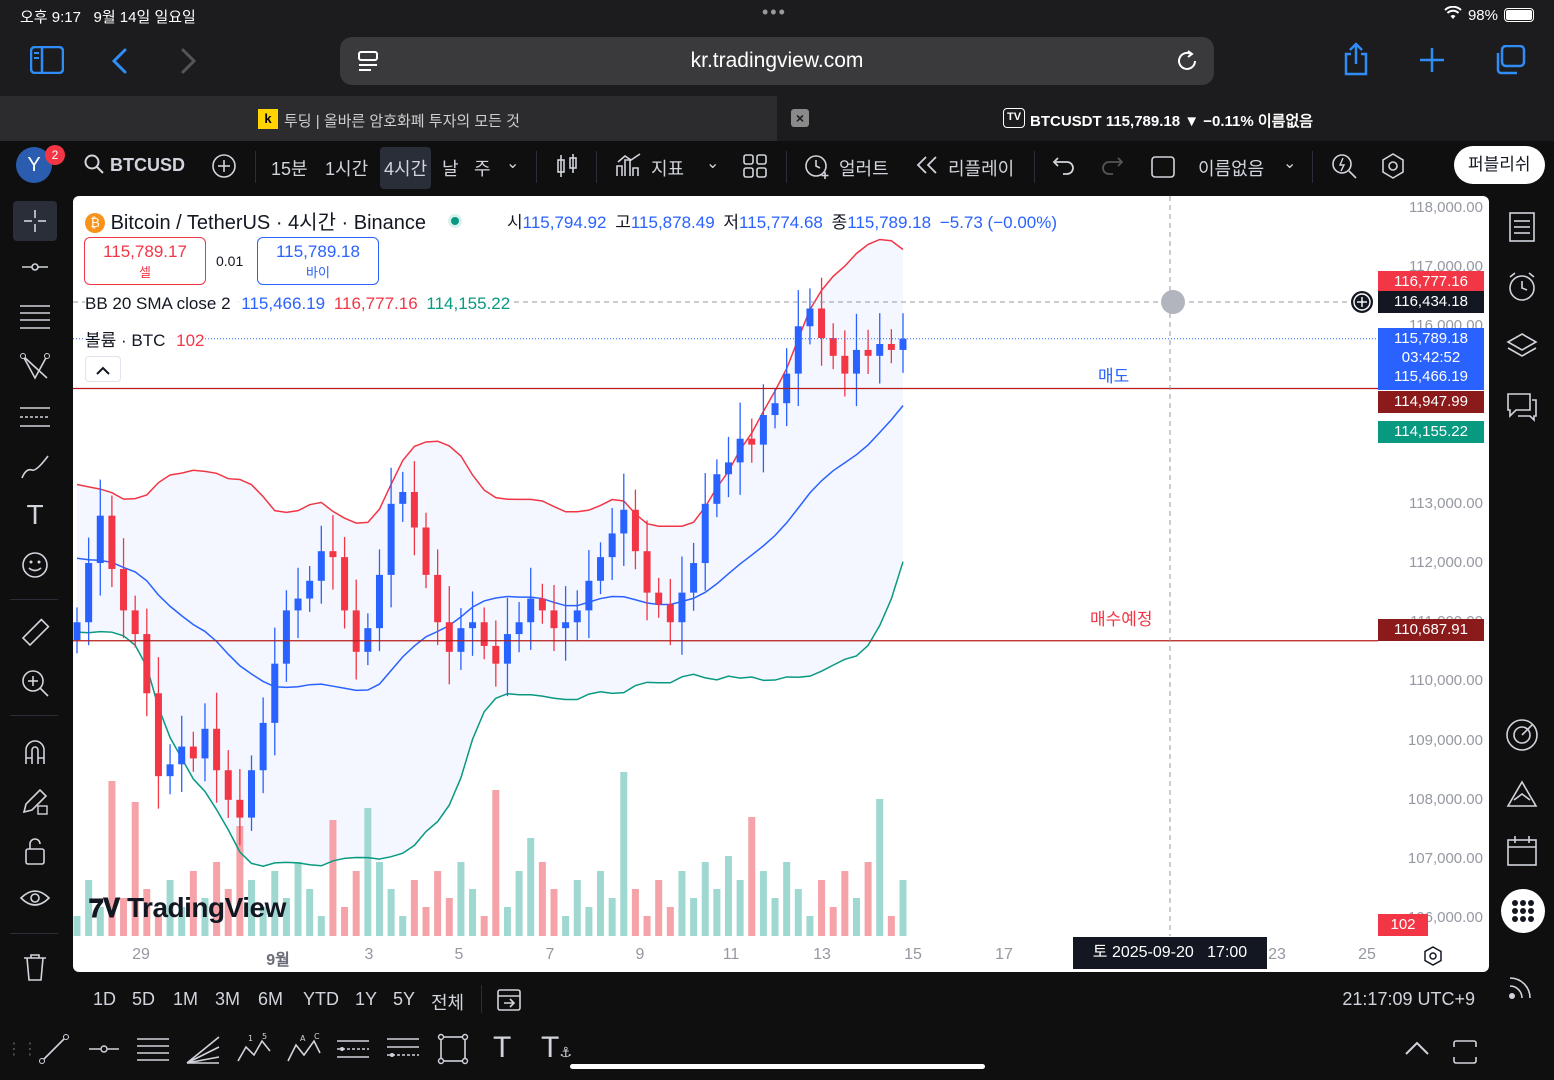 The width and height of the screenshot is (1554, 1080). What do you see at coordinates (145, 261) in the screenshot?
I see `sell-button: 115,789.17 셀` at bounding box center [145, 261].